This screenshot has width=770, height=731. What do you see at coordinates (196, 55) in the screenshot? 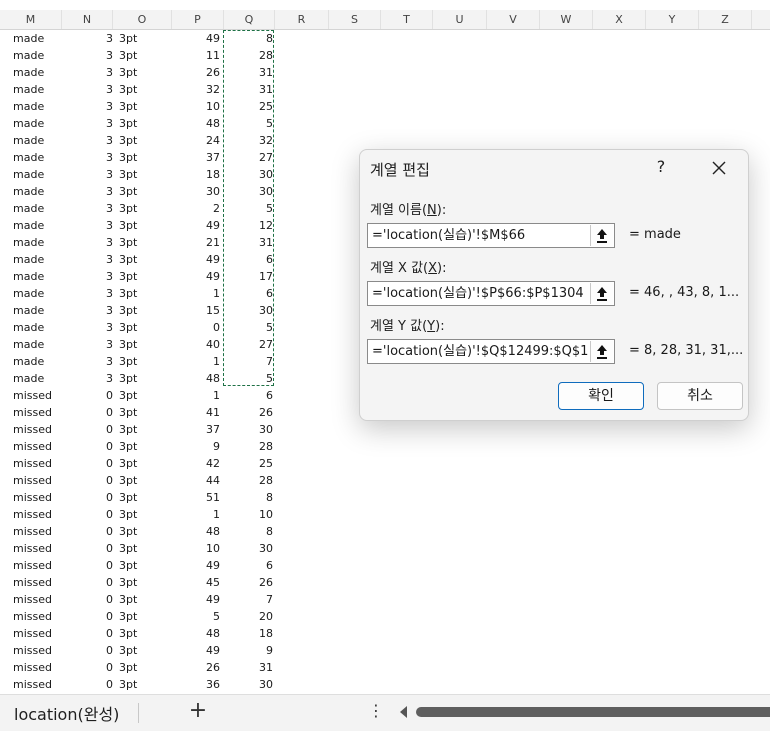
I see `cell-p: 11` at bounding box center [196, 55].